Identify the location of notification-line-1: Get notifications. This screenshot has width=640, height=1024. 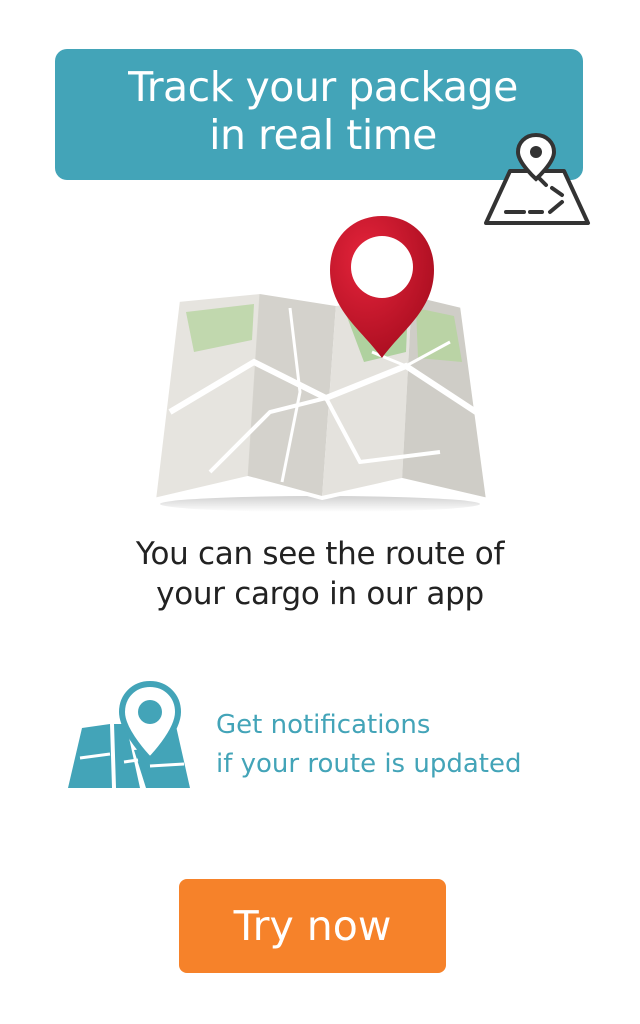
(323, 725).